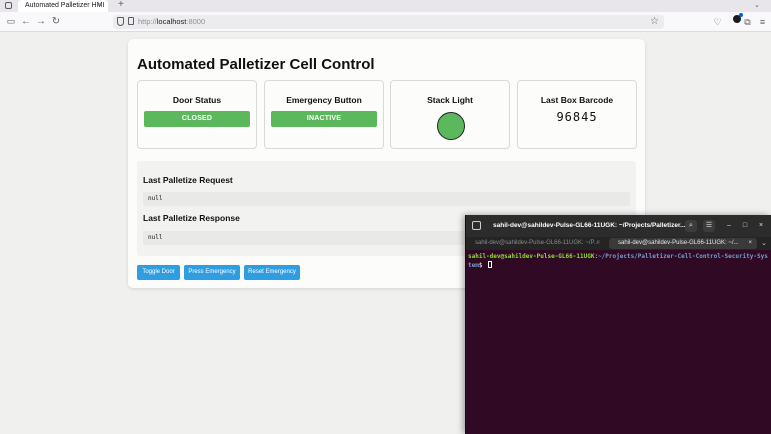  I want to click on toggle-door-button: Toggle Door, so click(158, 272).